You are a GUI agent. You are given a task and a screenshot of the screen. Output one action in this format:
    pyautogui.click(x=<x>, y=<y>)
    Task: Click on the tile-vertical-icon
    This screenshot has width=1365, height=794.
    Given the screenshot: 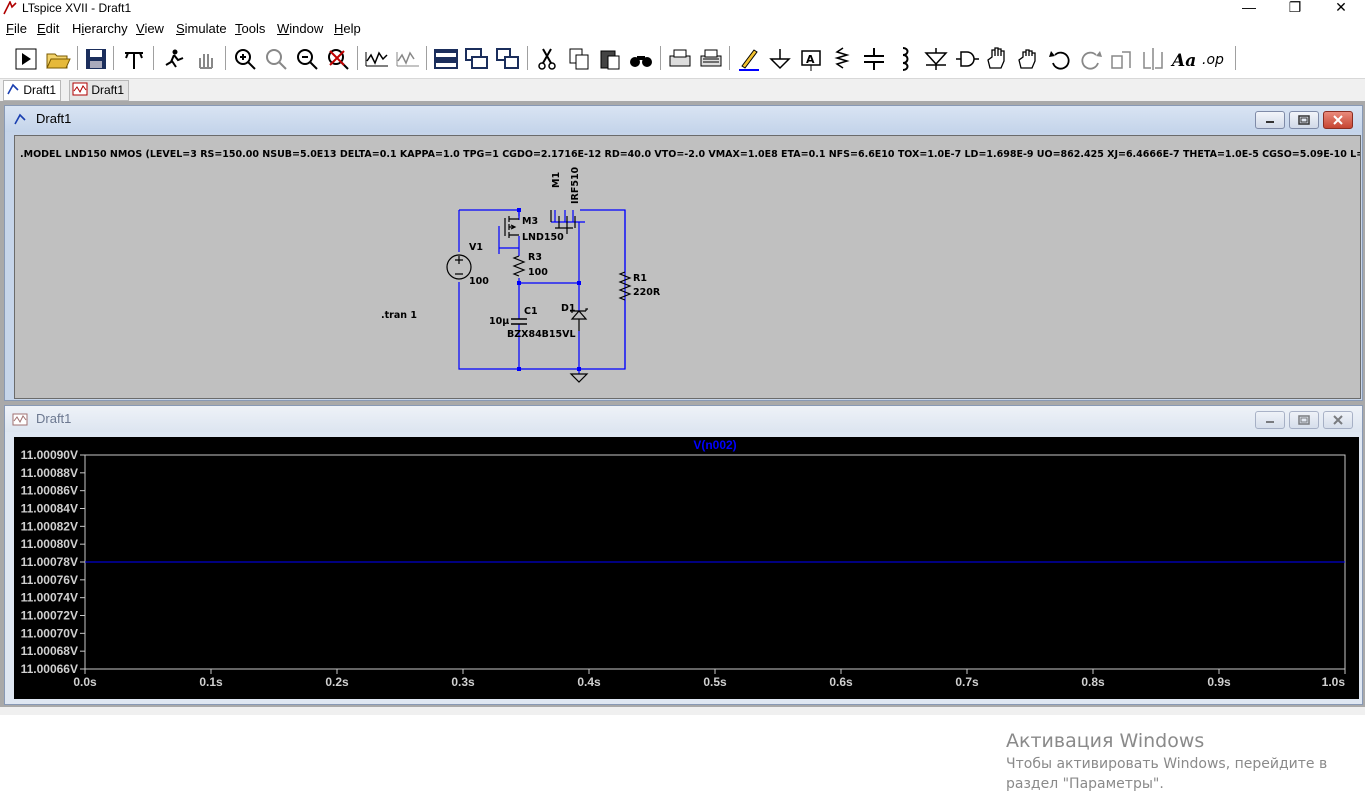 What is the action you would take?
    pyautogui.click(x=508, y=59)
    